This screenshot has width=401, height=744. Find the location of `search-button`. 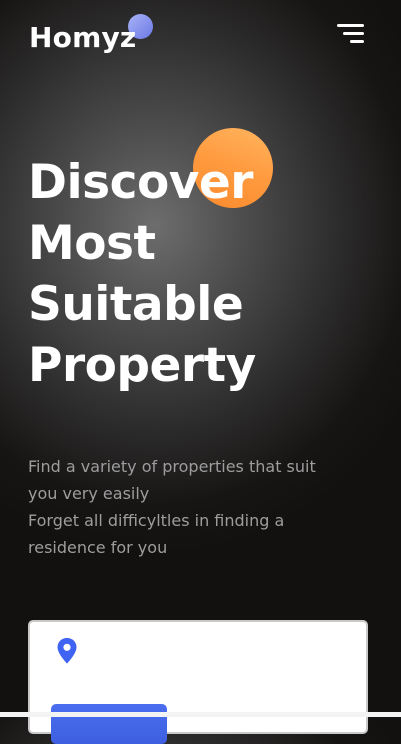

search-button is located at coordinates (109, 724).